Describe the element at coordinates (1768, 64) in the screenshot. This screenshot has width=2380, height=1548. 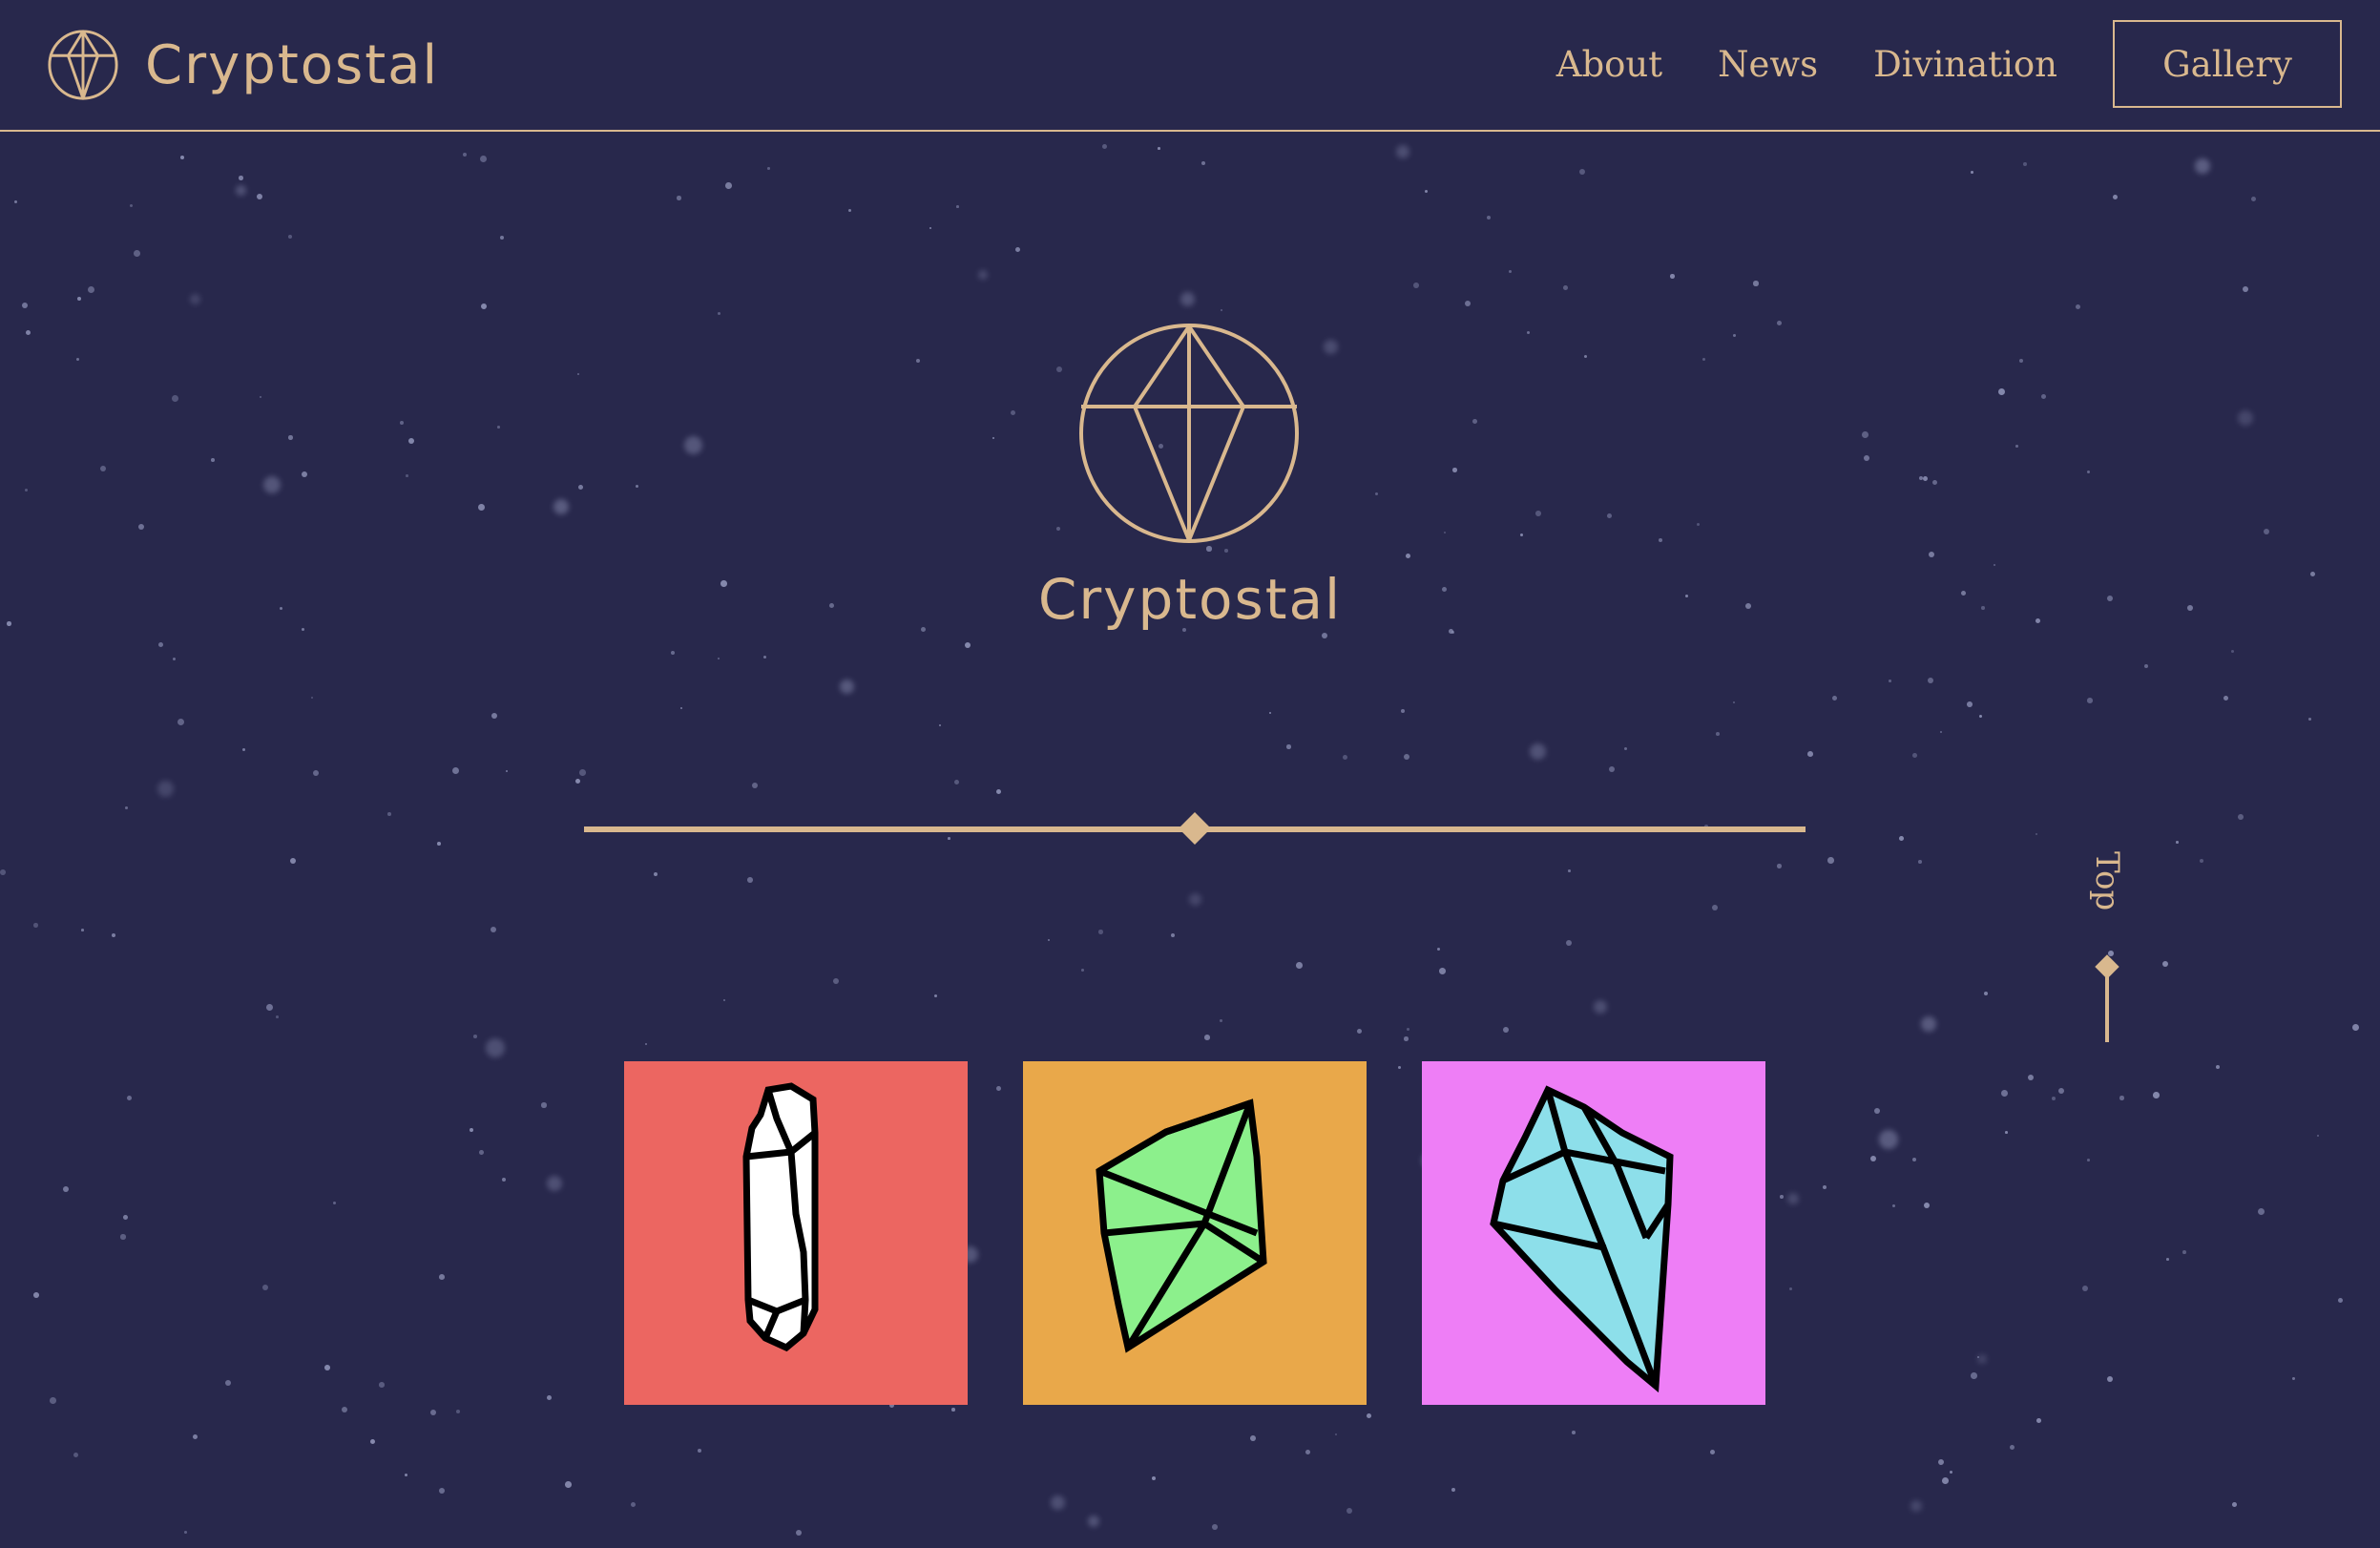
I see `nav-news: News` at that location.